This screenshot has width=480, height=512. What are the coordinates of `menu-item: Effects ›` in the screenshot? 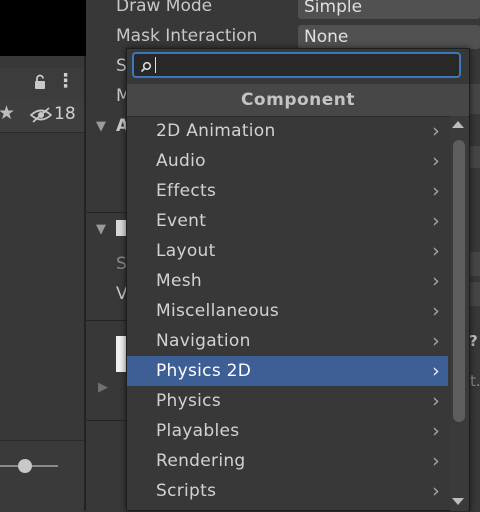 It's located at (287, 191).